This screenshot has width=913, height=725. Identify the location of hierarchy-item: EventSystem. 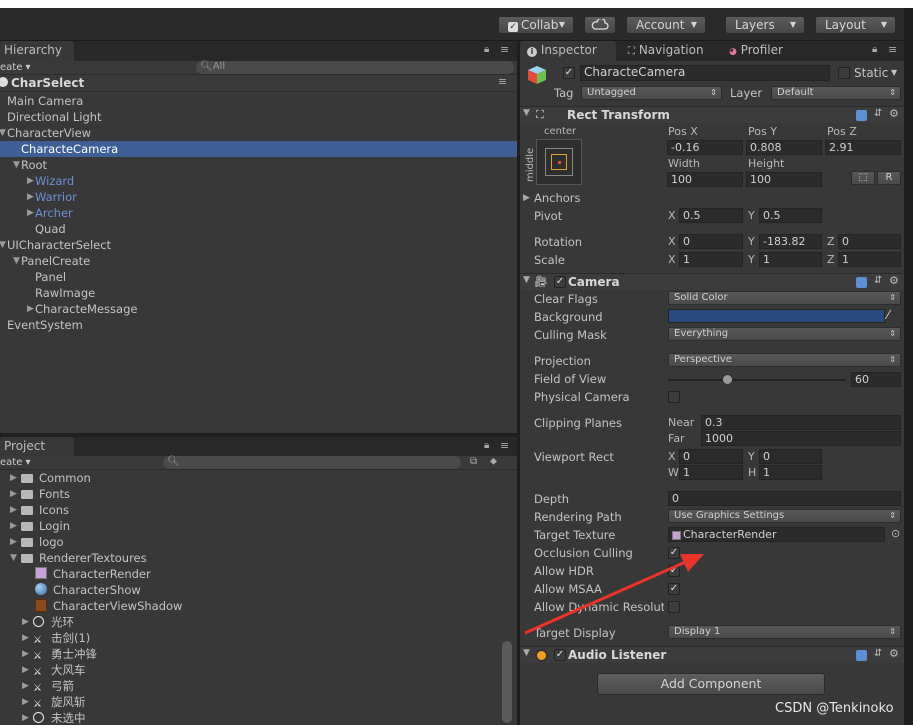
(258, 325).